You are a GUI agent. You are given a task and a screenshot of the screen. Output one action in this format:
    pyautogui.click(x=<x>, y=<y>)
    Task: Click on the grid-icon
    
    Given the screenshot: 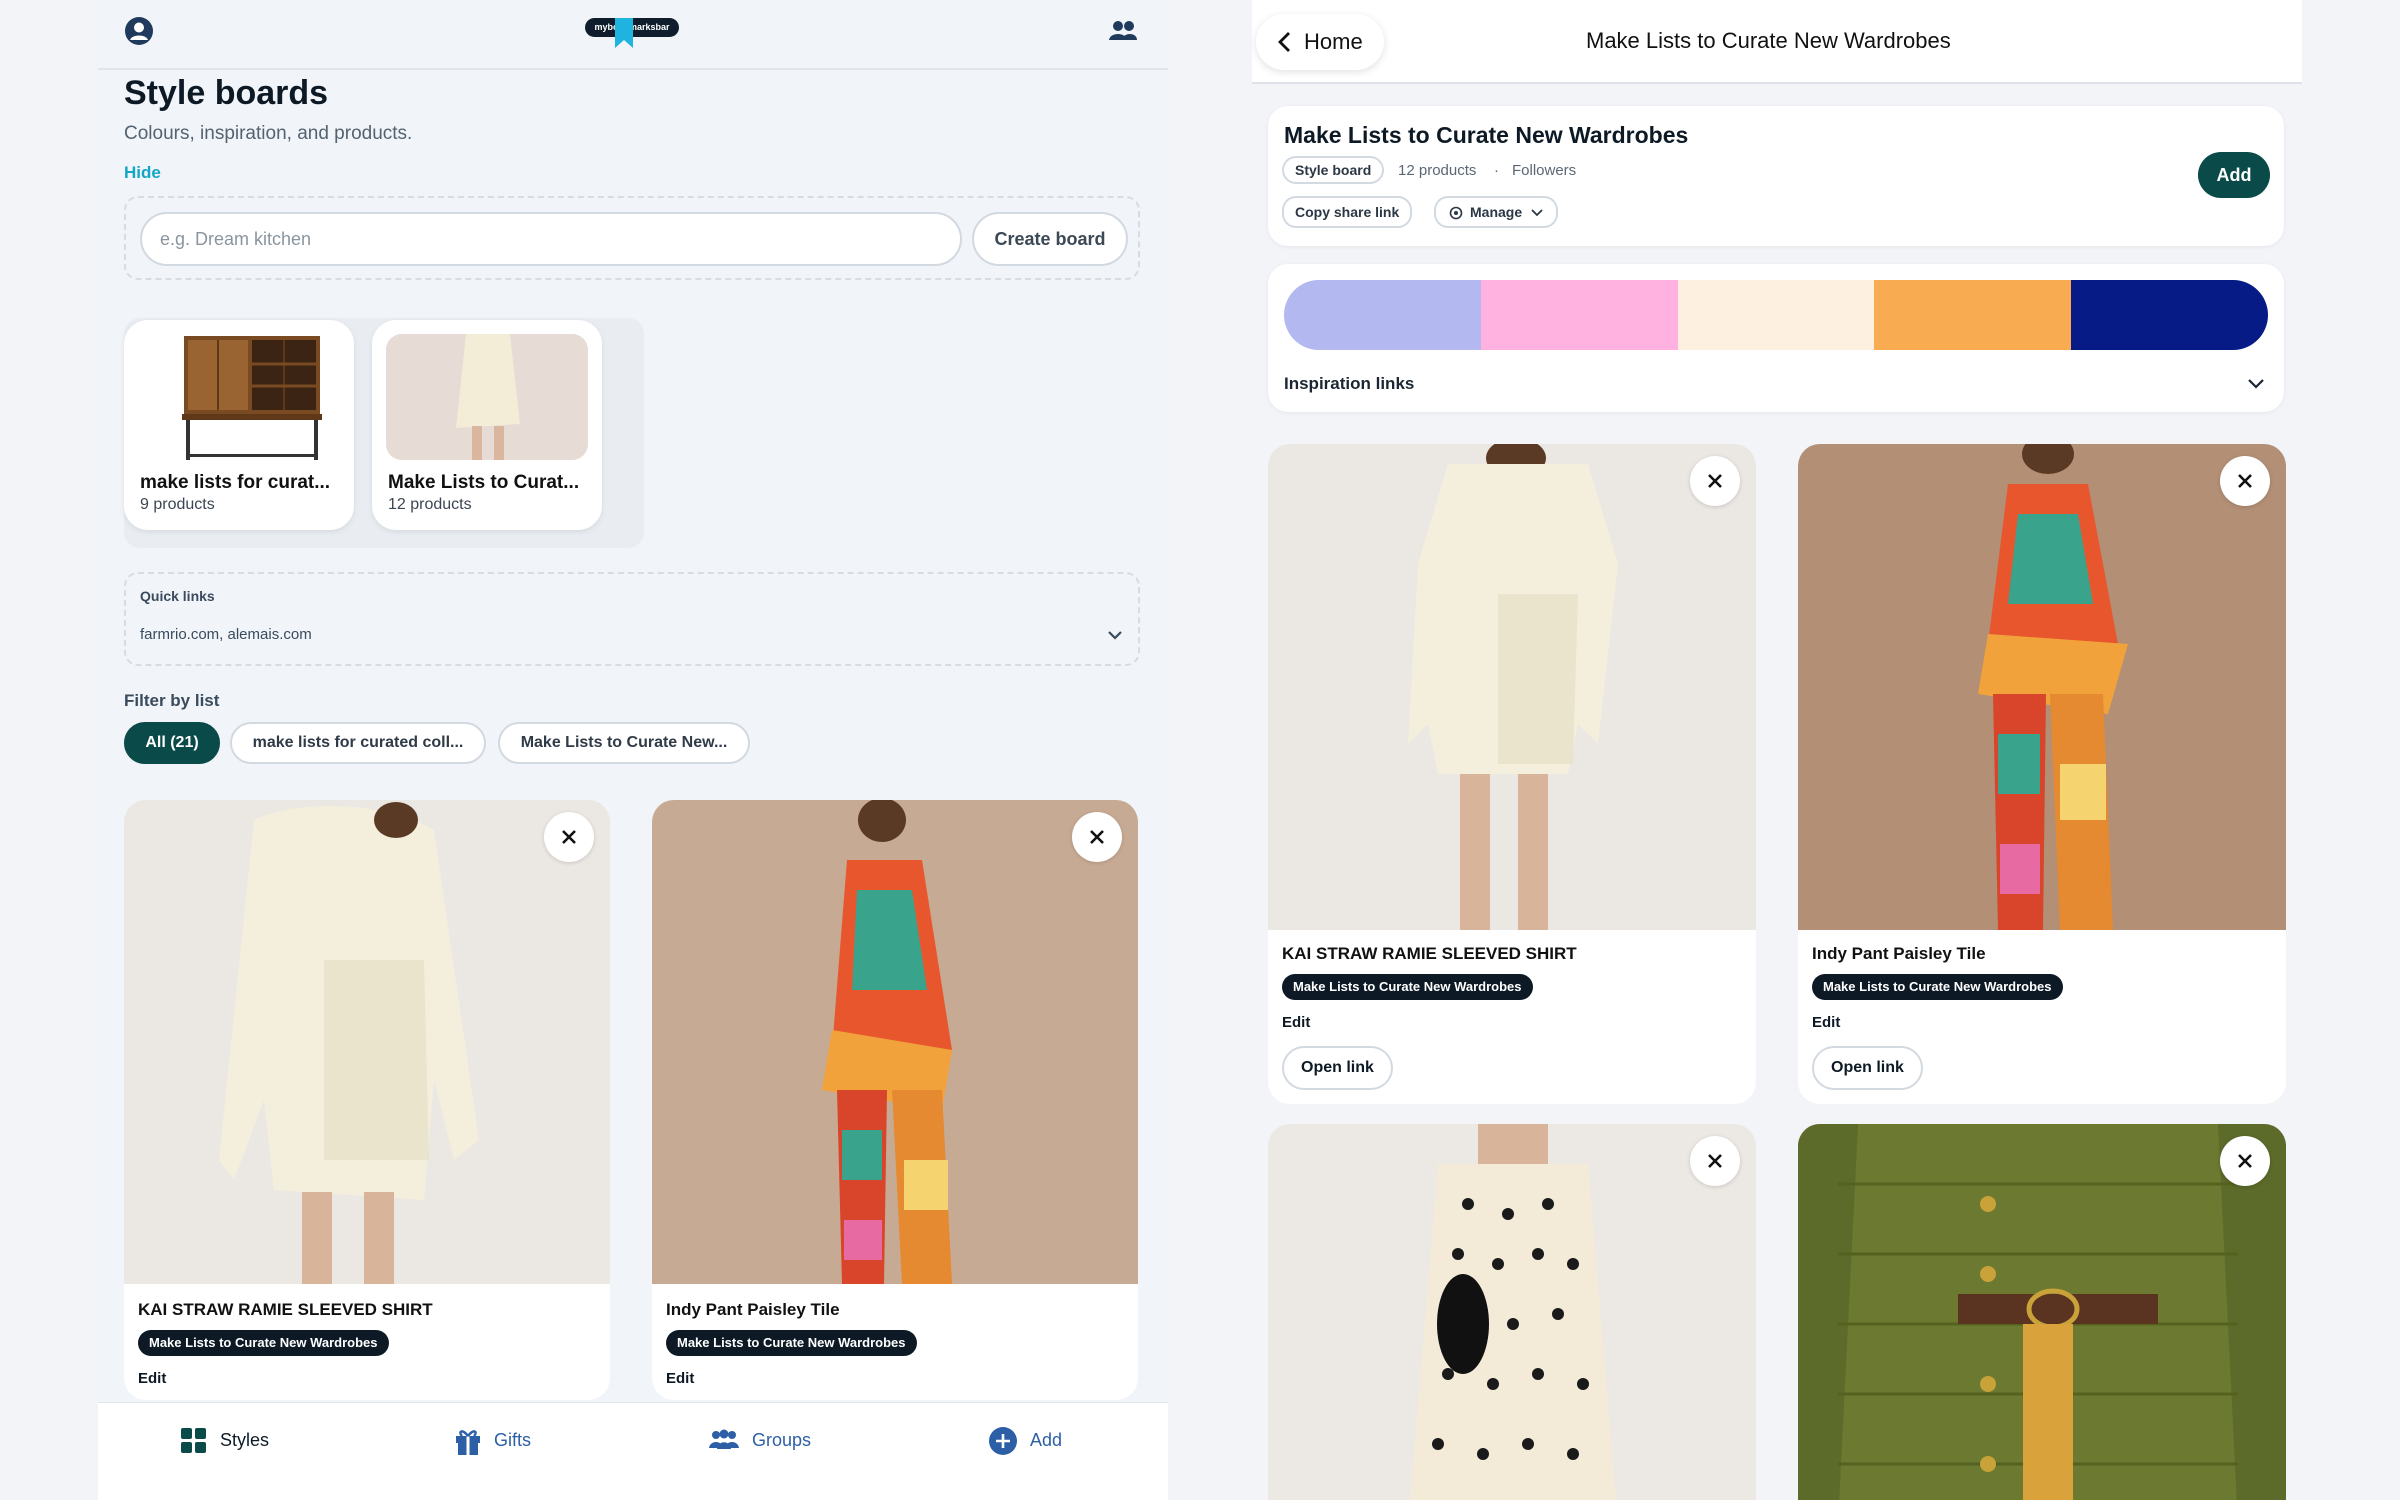 What is the action you would take?
    pyautogui.click(x=193, y=1440)
    